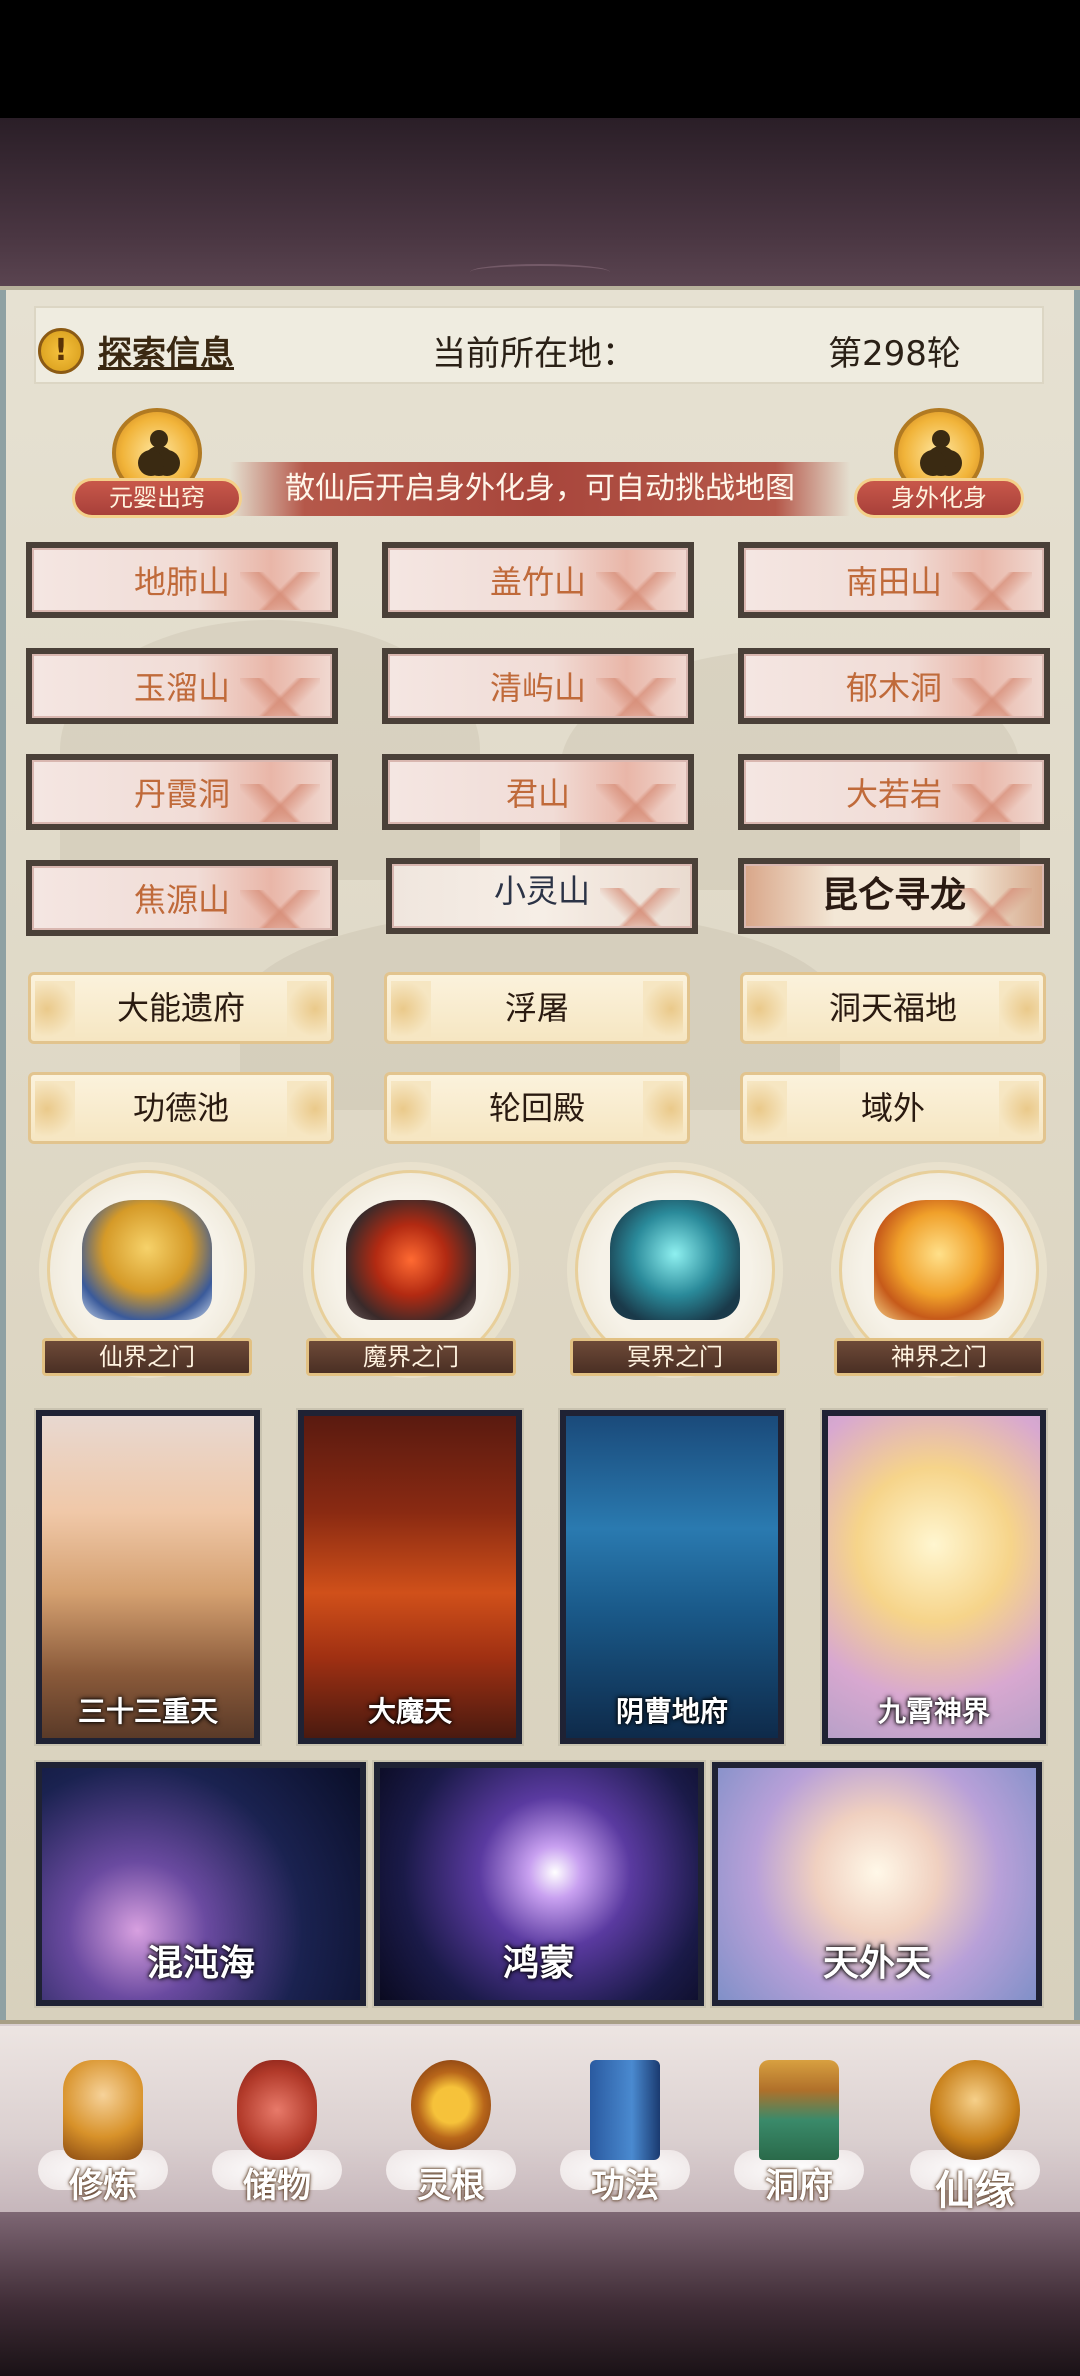  I want to click on map-label: 清屿山, so click(537, 688).